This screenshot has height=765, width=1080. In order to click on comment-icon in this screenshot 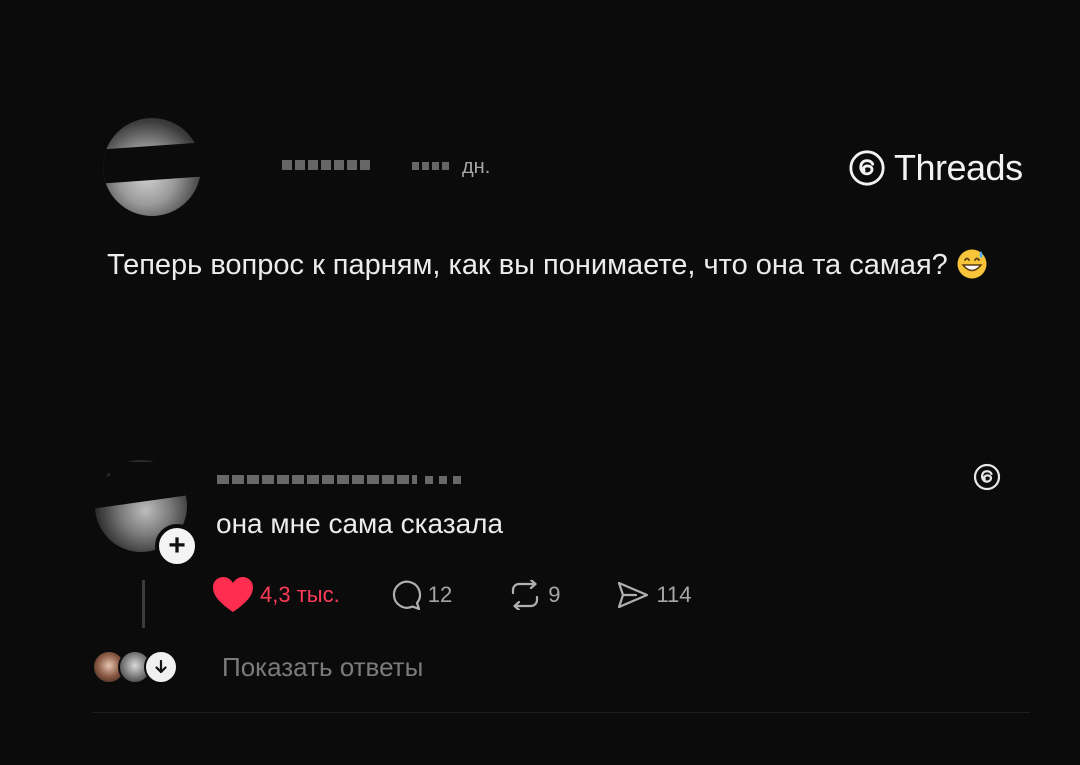, I will do `click(406, 595)`.